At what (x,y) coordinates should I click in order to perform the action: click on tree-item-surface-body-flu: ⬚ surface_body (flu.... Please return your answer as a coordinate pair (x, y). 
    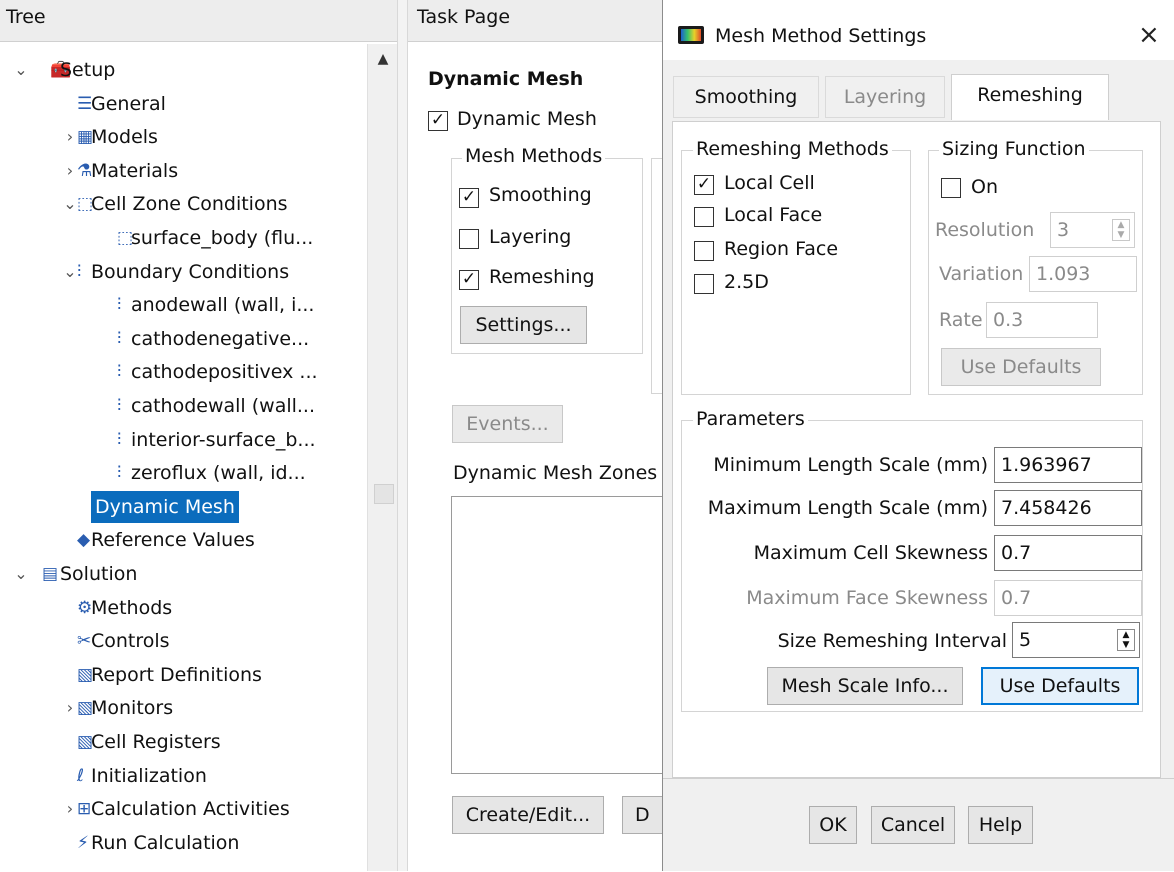
    Looking at the image, I should click on (182, 238).